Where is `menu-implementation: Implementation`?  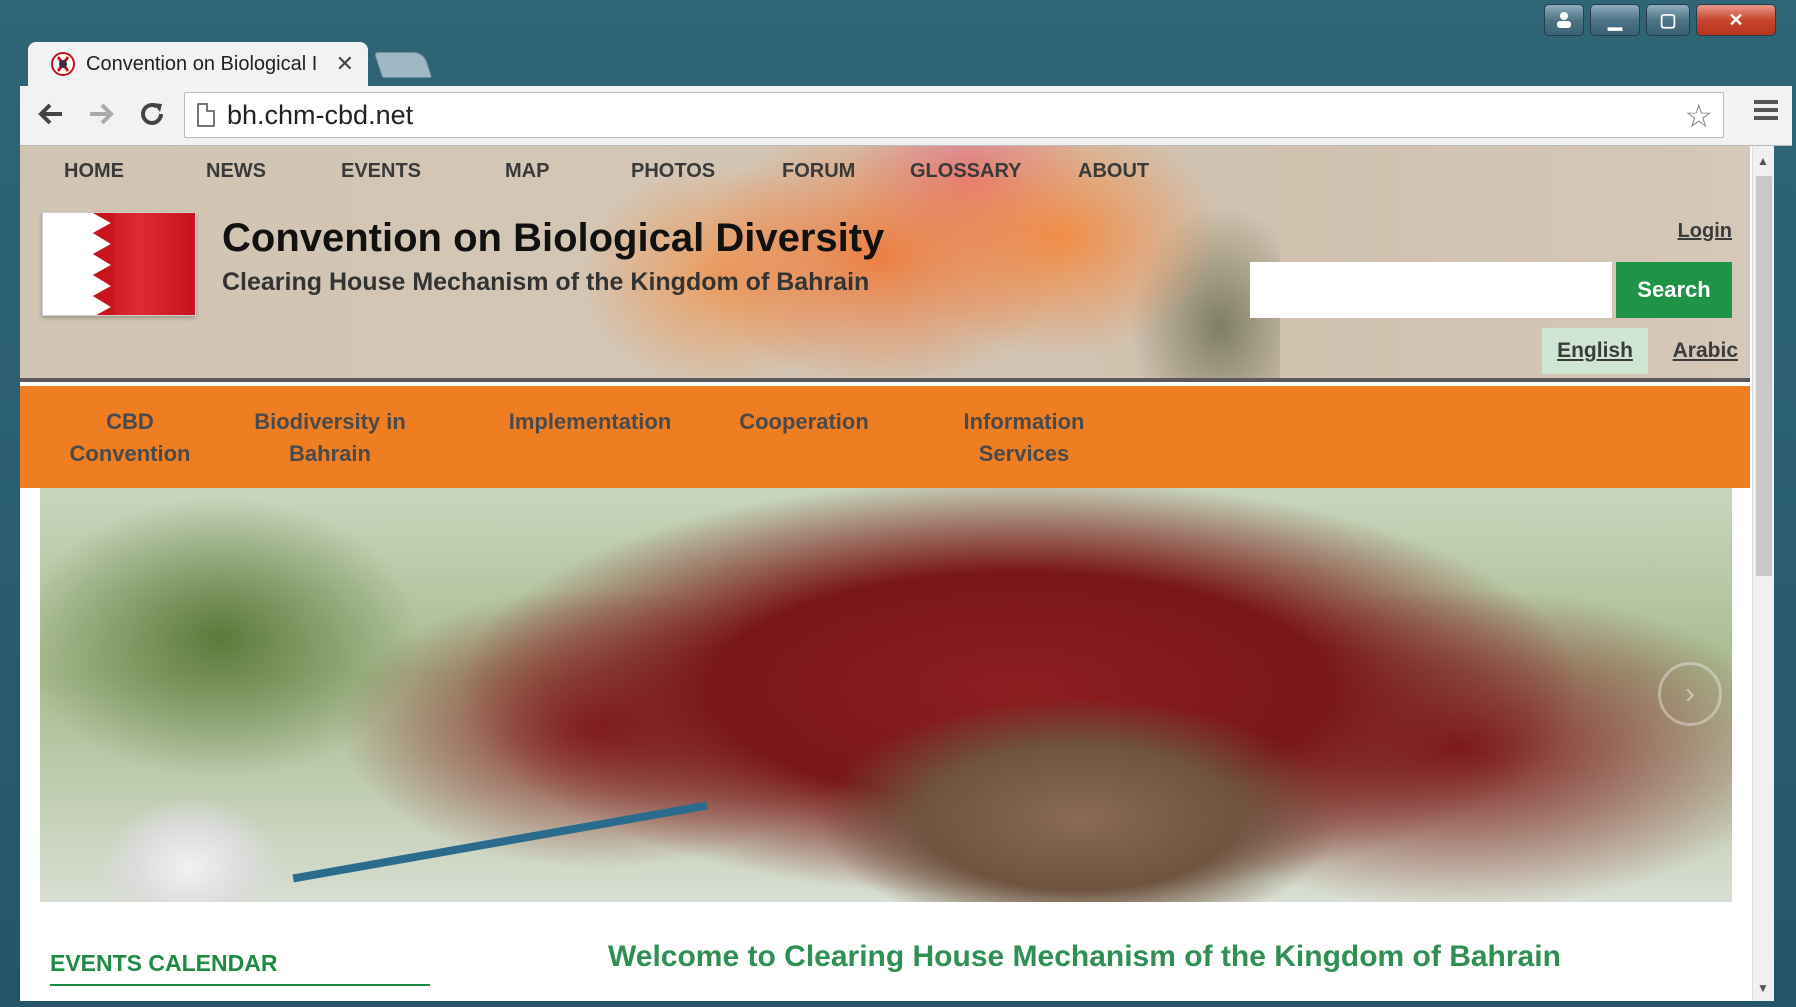
menu-implementation: Implementation is located at coordinates (590, 422).